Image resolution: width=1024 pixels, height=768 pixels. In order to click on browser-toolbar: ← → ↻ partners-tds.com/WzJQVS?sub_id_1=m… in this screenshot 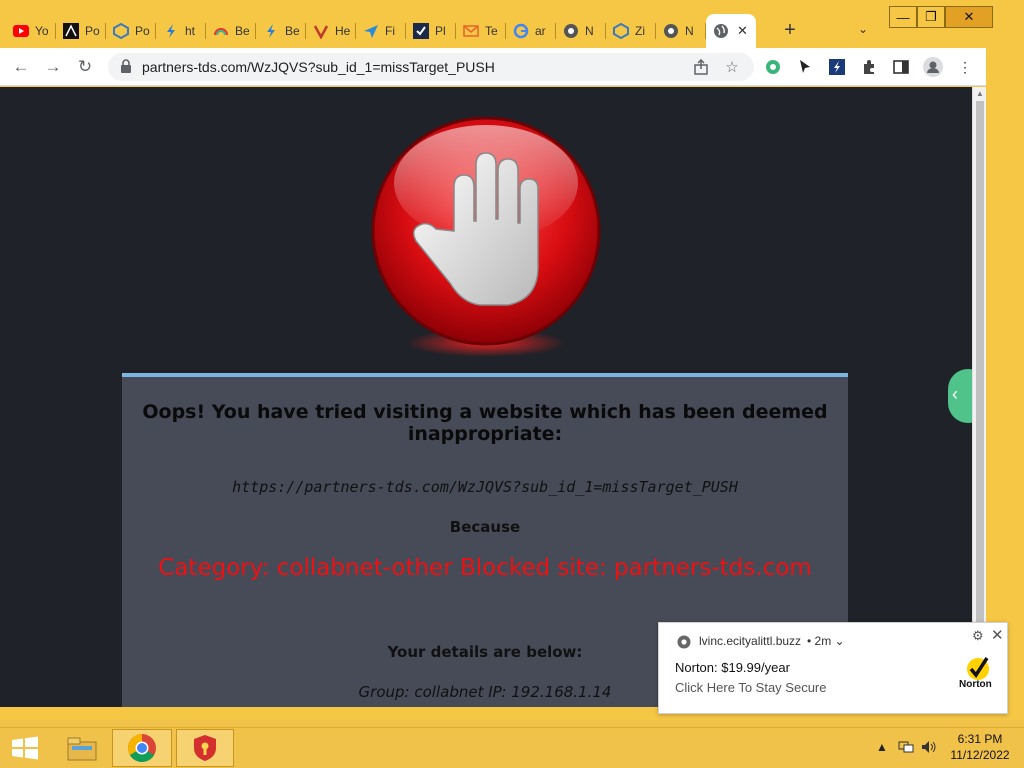, I will do `click(512, 67)`.